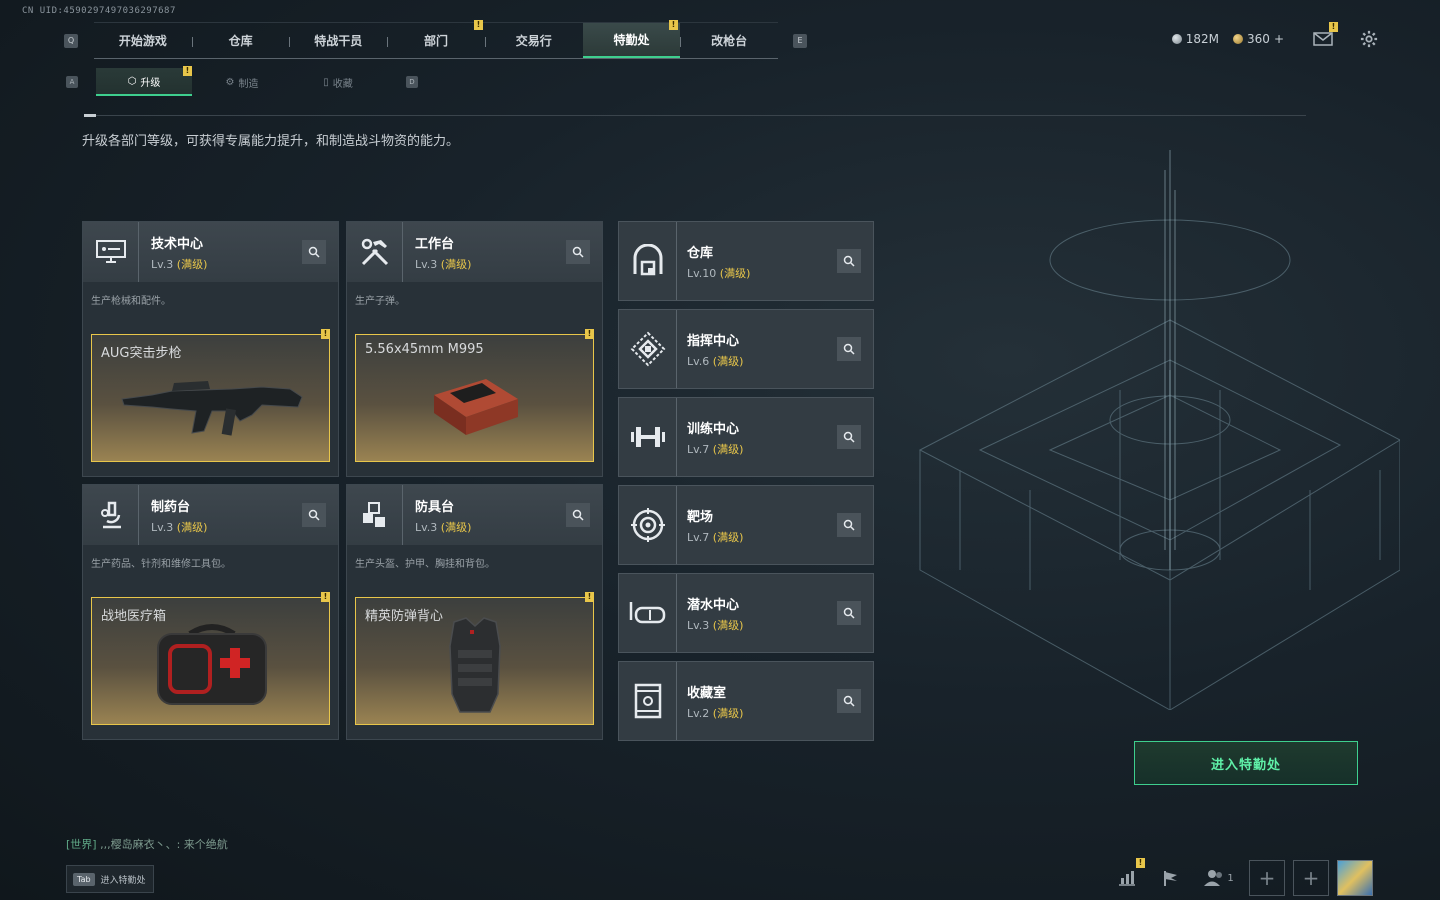  Describe the element at coordinates (212, 408) in the screenshot. I see `assault-rifle-icon` at that location.